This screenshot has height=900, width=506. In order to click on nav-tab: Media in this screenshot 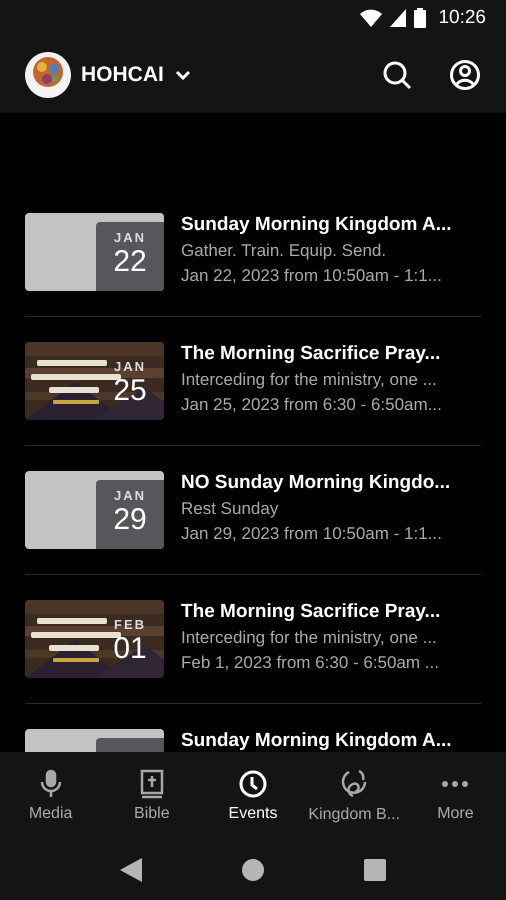, I will do `click(51, 796)`.